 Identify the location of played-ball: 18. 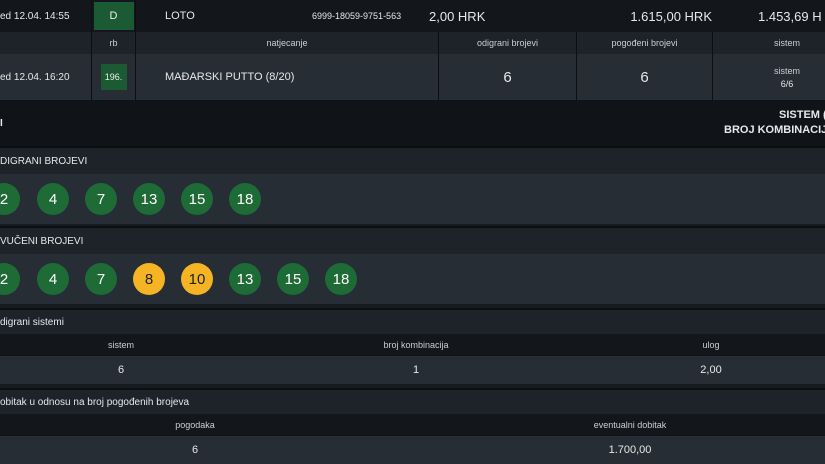
(245, 199).